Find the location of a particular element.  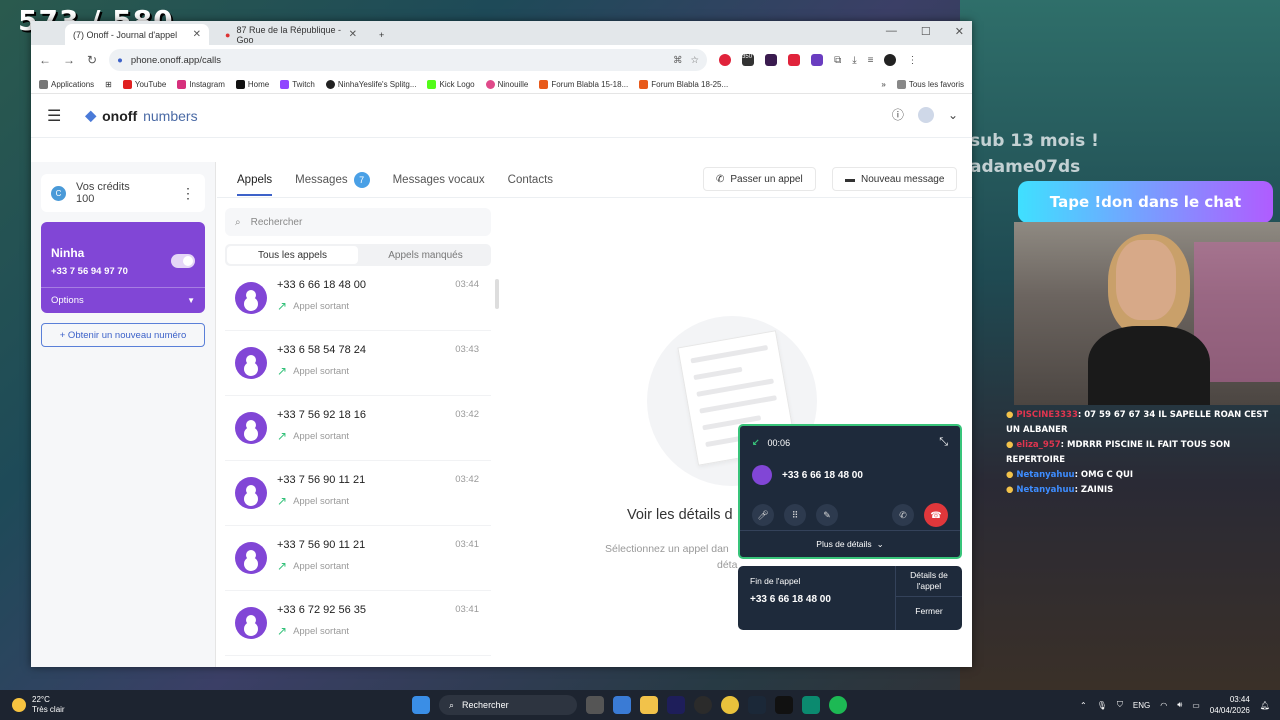

call-row: +33 6 72 92 56 35 ↗ Appel sortant 03:41 is located at coordinates (358, 623).